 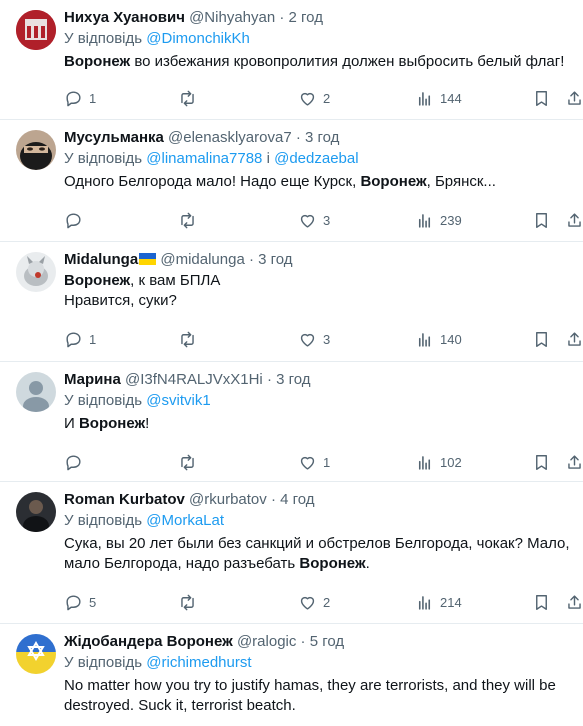 I want to click on display-name: Мусульманка, so click(x=114, y=137).